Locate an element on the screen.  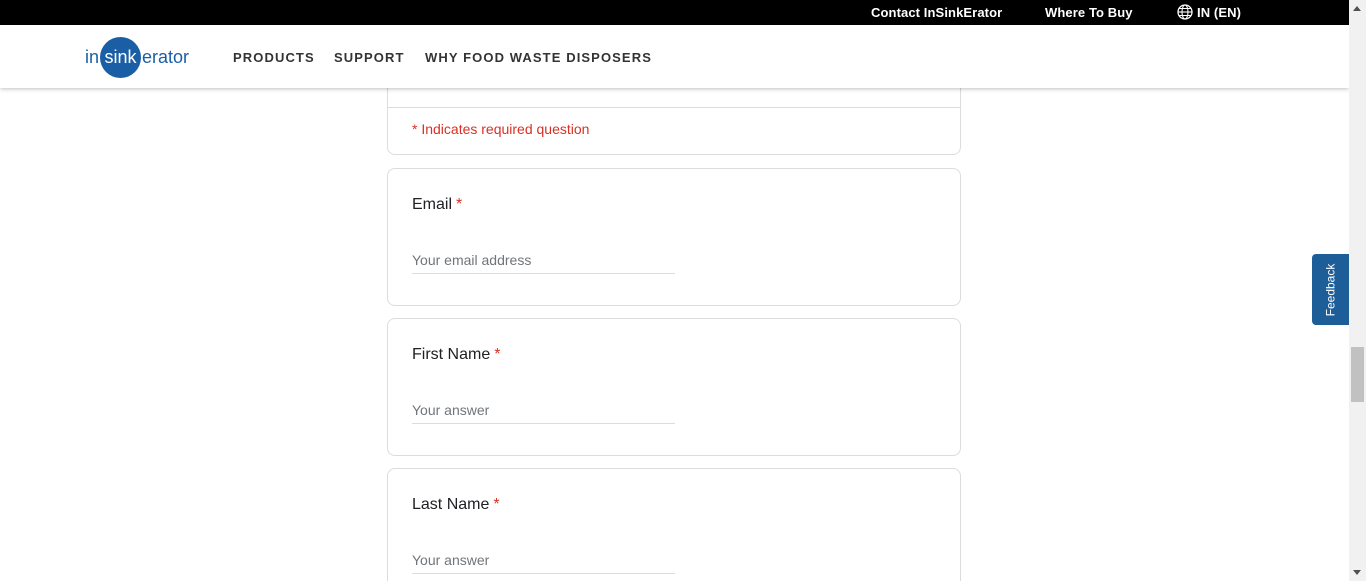
where-to-buy-link: Where To Buy is located at coordinates (1089, 12).